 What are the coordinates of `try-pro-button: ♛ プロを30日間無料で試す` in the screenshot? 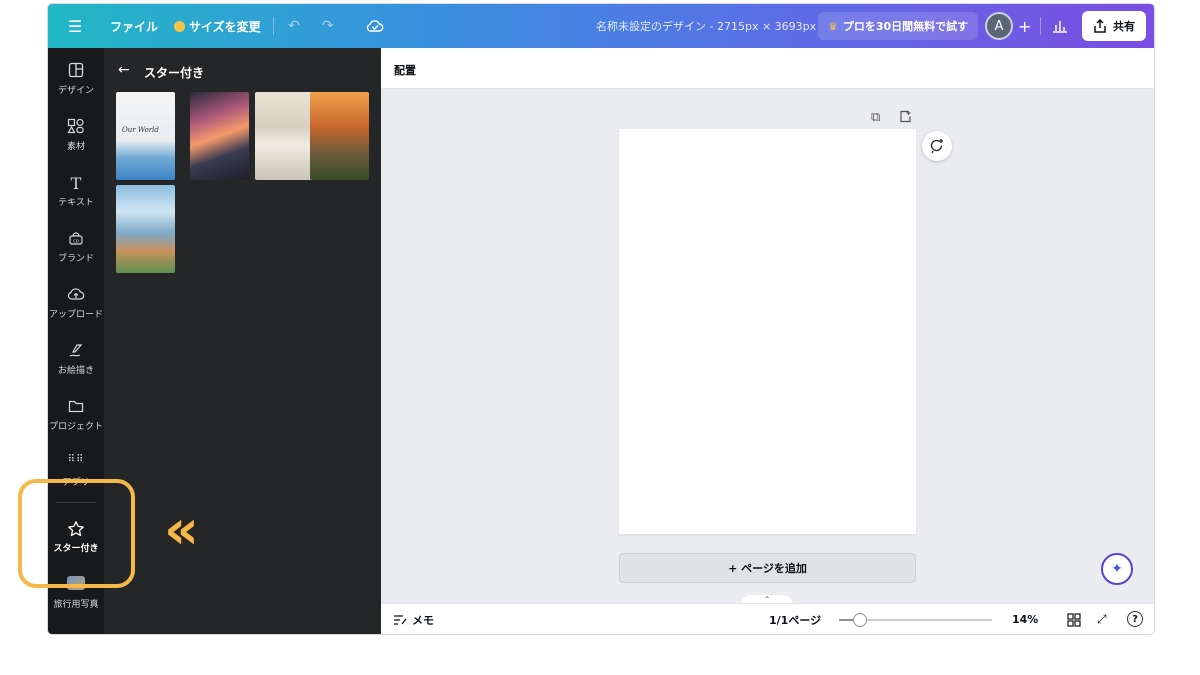 It's located at (898, 26).